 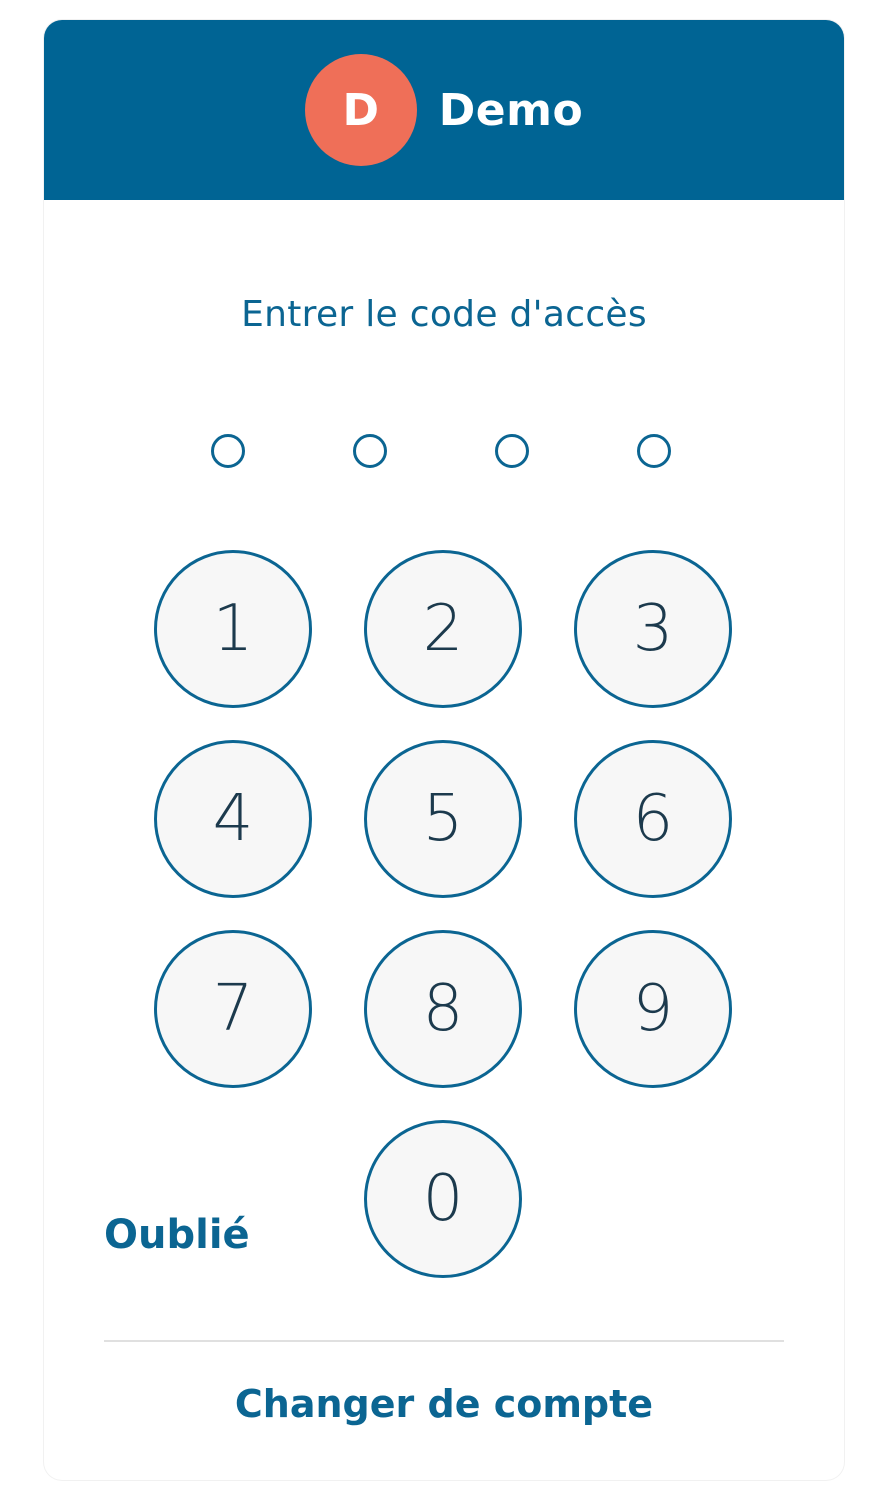 What do you see at coordinates (233, 819) in the screenshot?
I see `key-4: 4` at bounding box center [233, 819].